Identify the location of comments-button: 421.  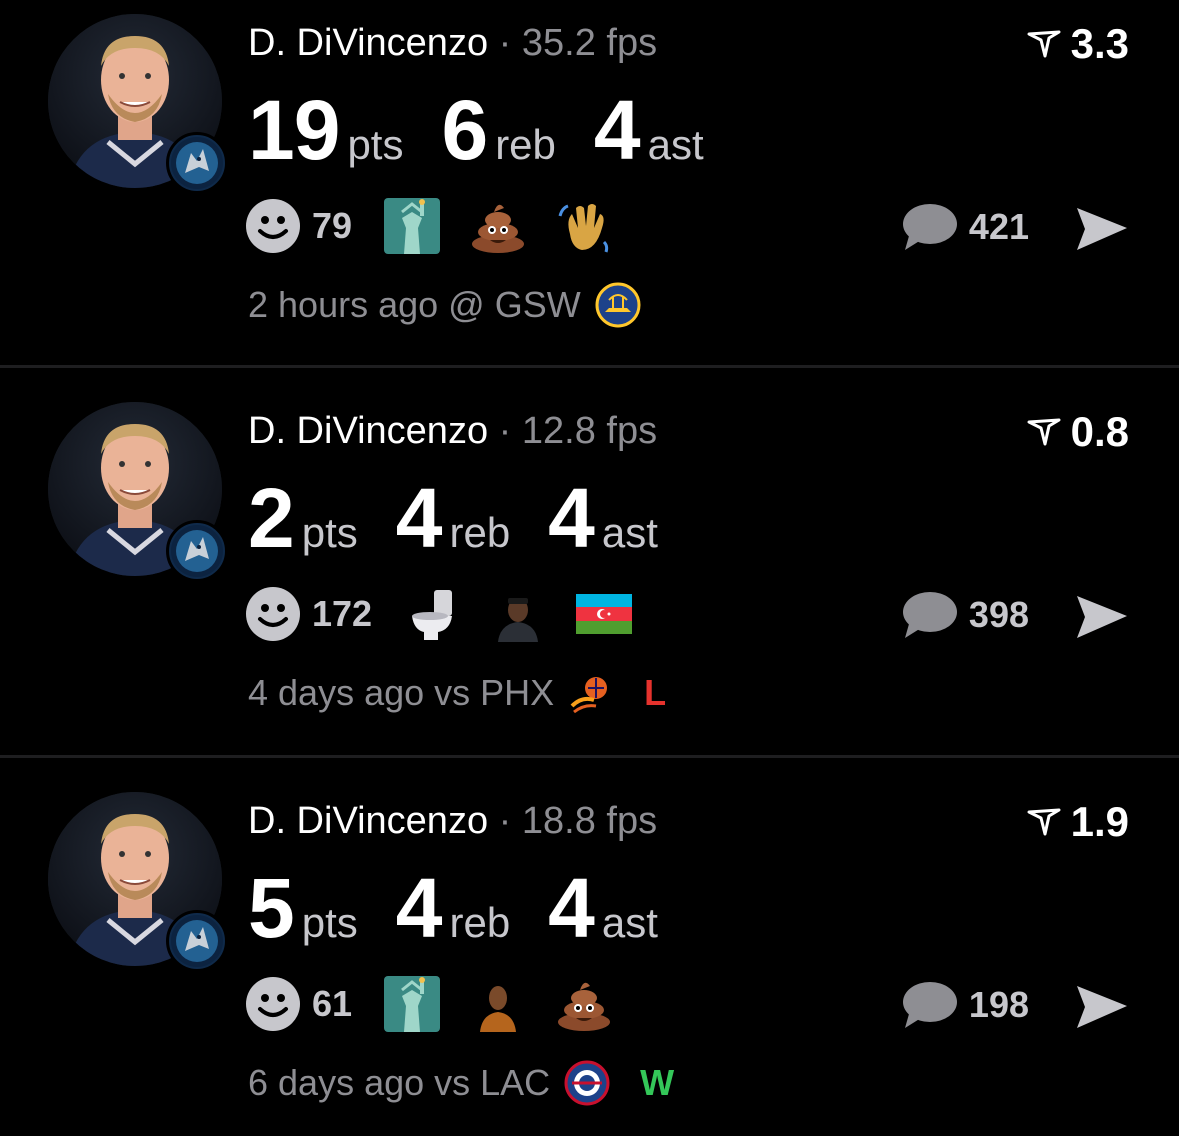
(965, 227).